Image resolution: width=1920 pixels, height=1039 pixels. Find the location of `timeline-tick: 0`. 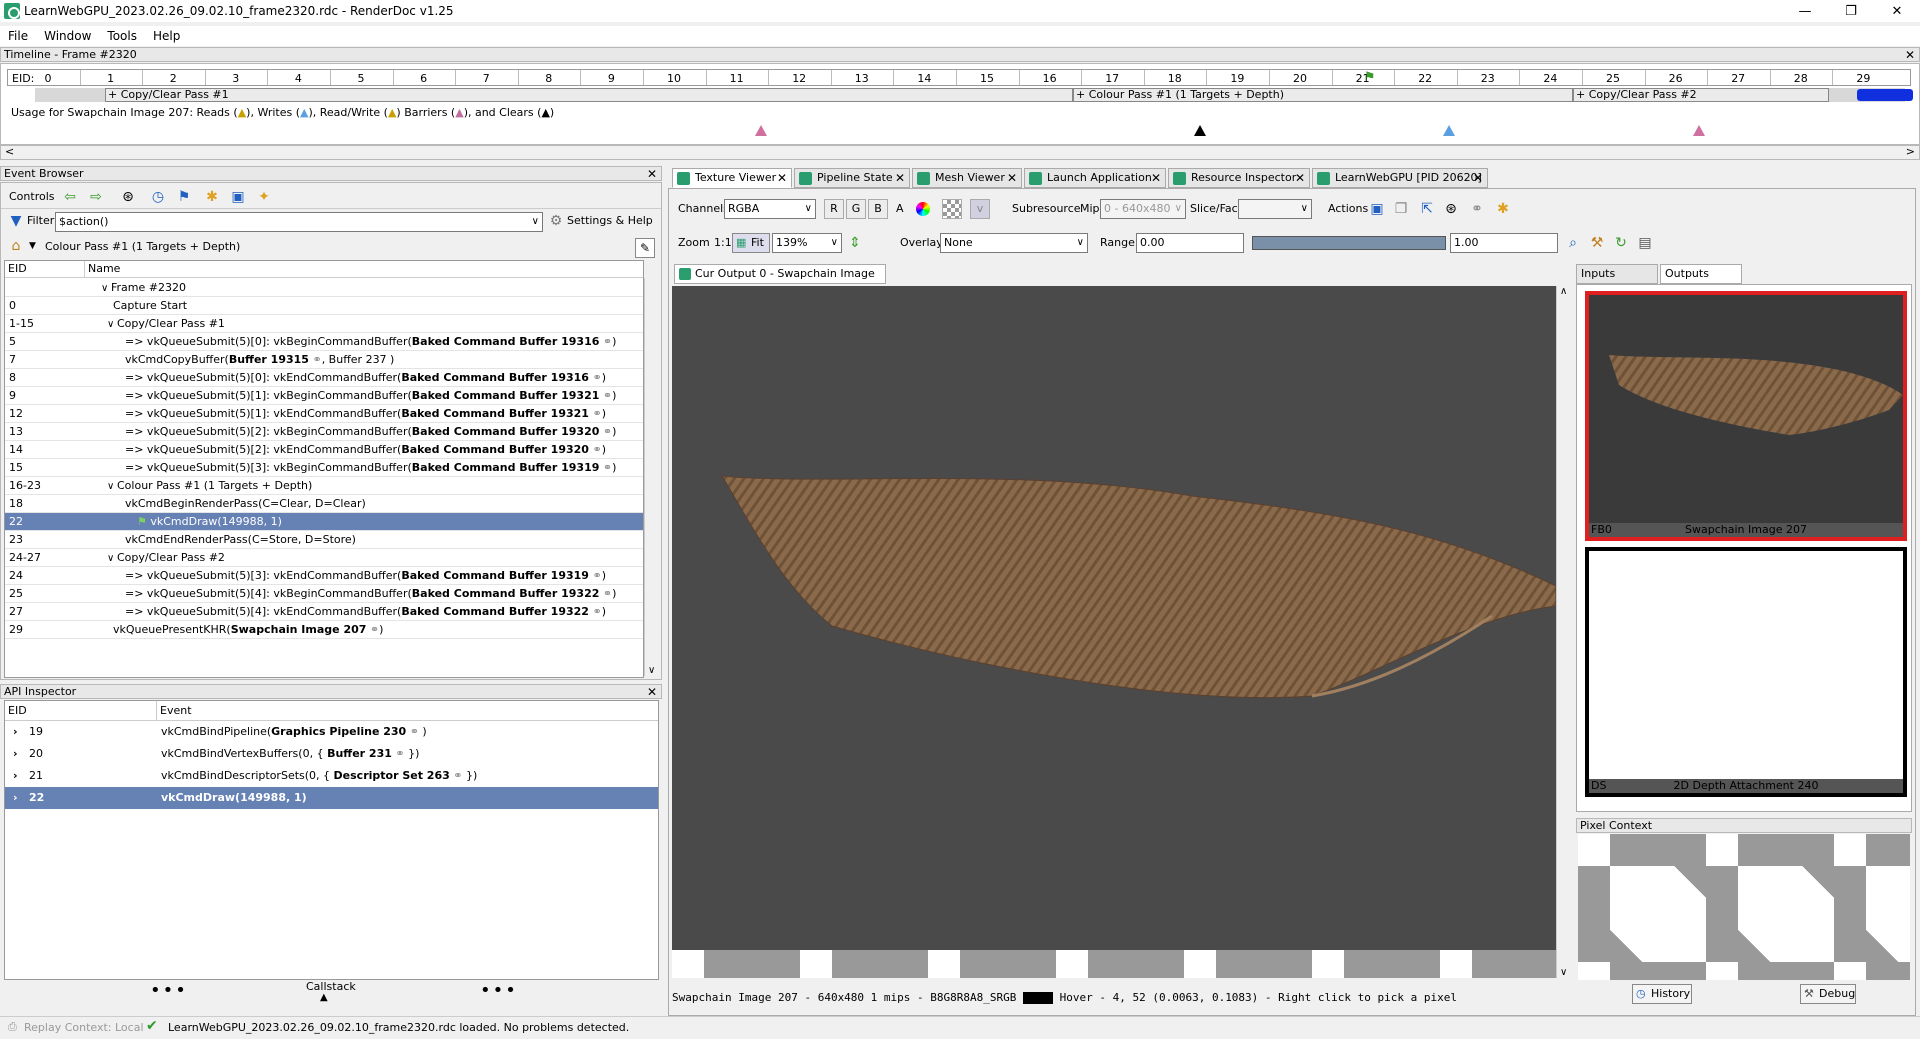

timeline-tick: 0 is located at coordinates (48, 78).